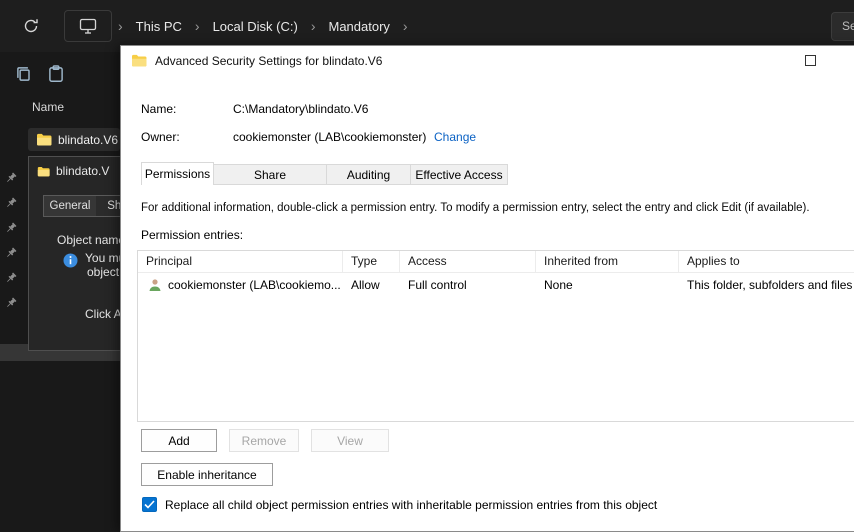  What do you see at coordinates (455, 137) in the screenshot?
I see `change-owner-link: Change` at bounding box center [455, 137].